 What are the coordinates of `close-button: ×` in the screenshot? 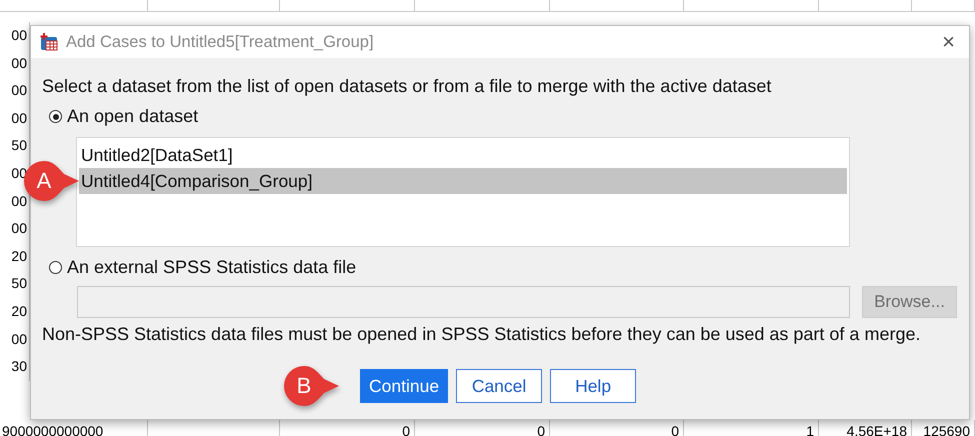 It's located at (948, 42).